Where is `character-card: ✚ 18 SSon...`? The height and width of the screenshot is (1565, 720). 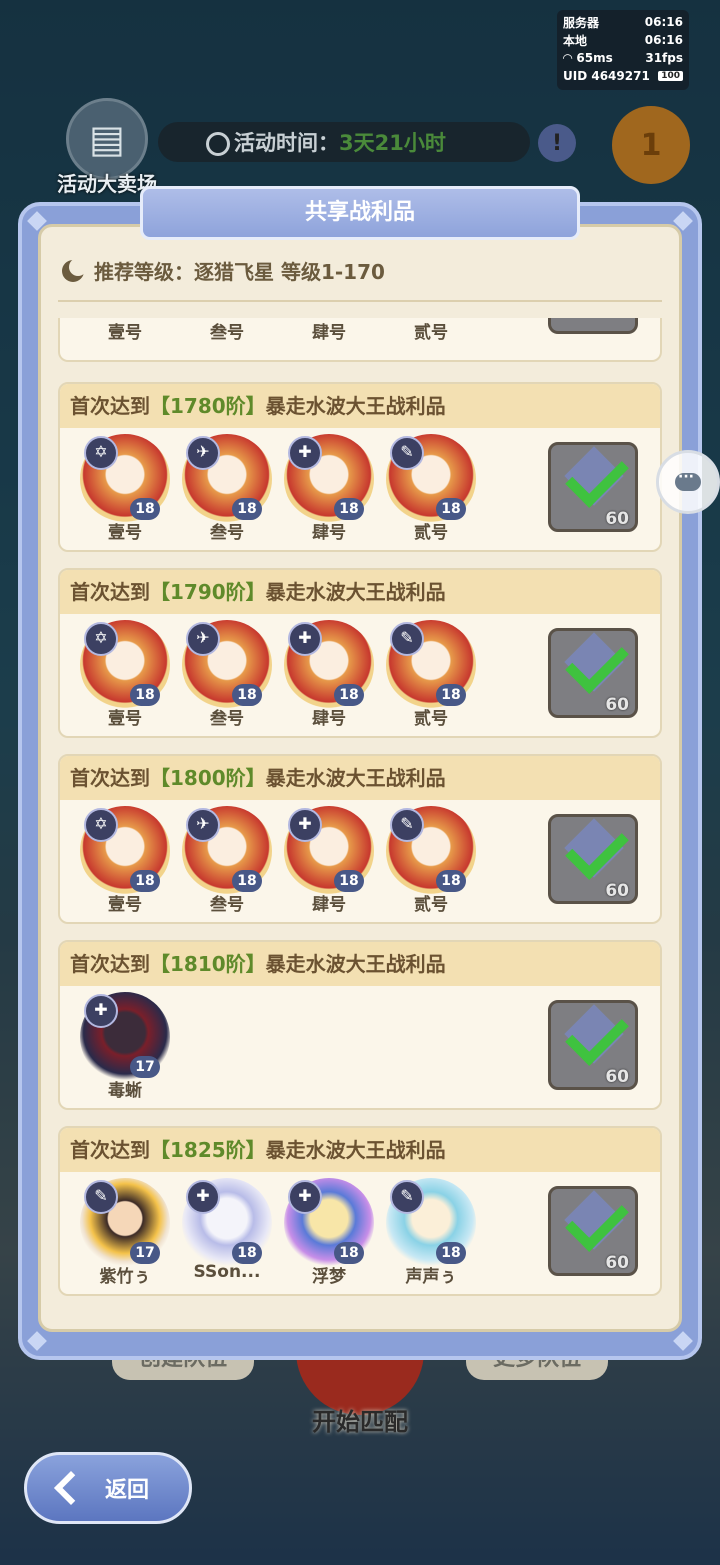
character-card: ✚ 18 SSon... is located at coordinates (227, 1232).